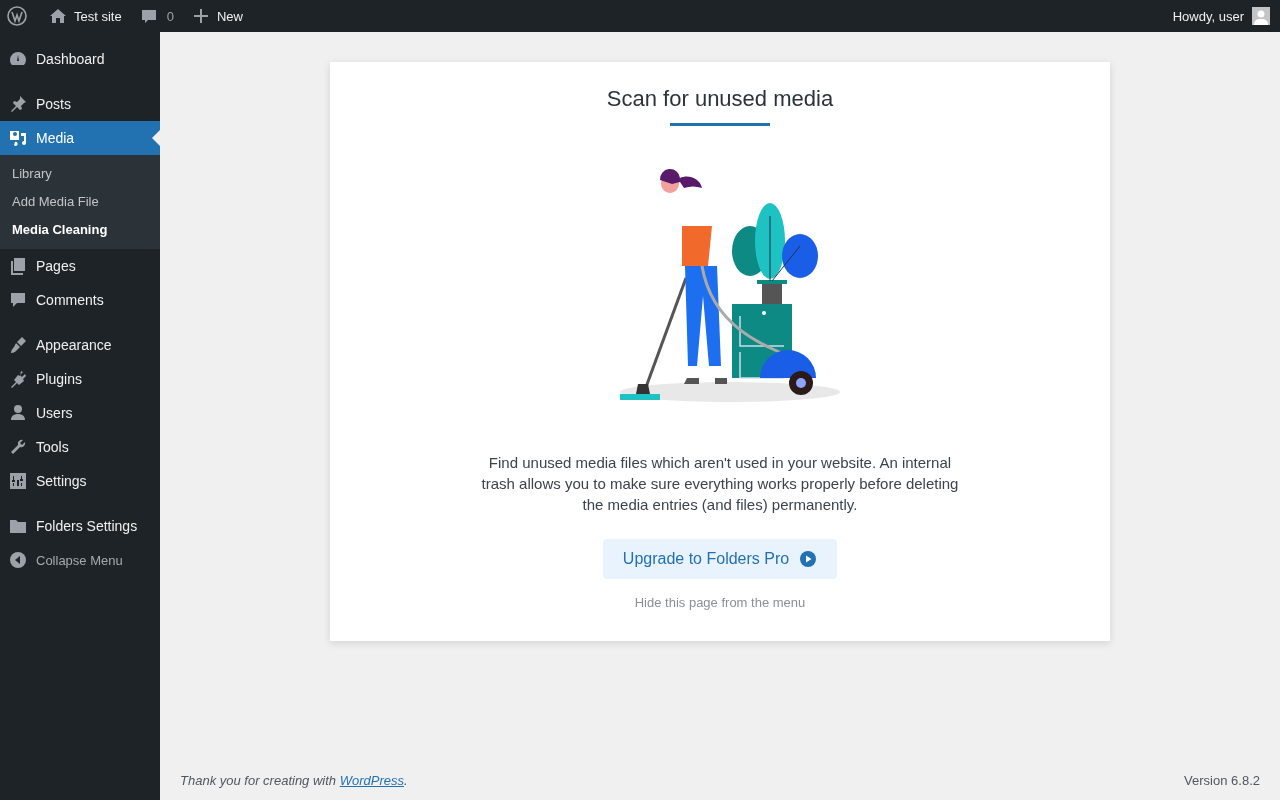 The image size is (1280, 800). Describe the element at coordinates (18, 138) in the screenshot. I see `media-icon` at that location.